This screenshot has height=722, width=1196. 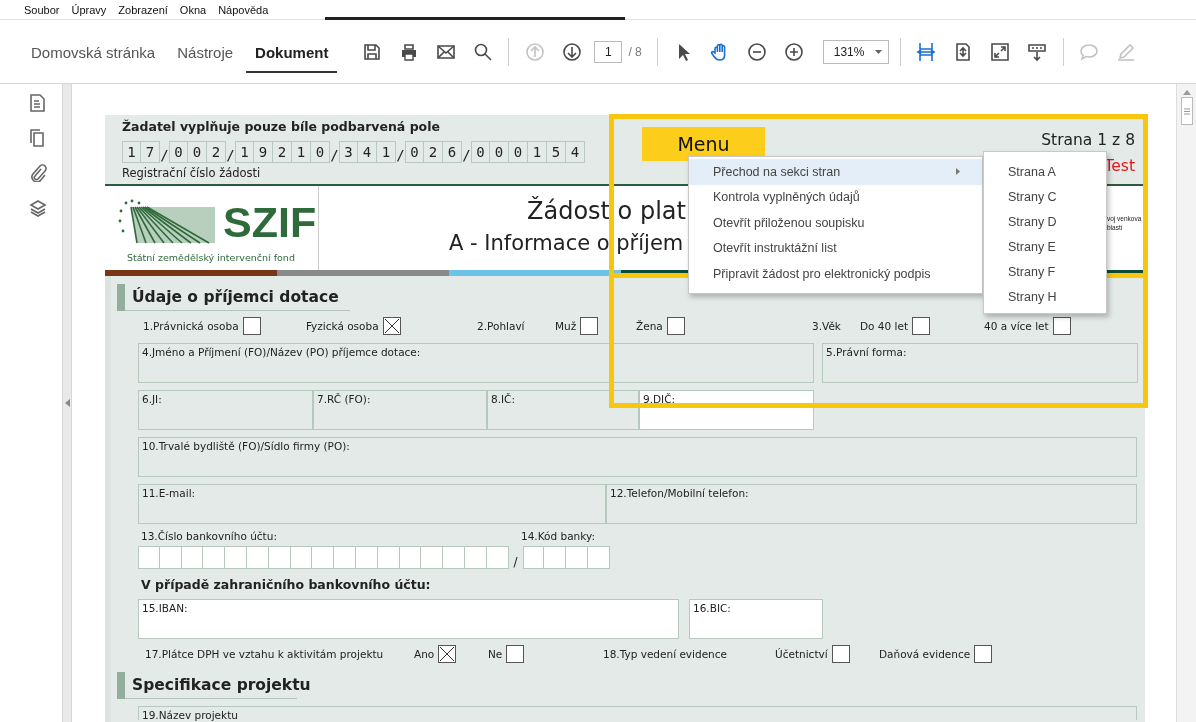 I want to click on text-field: 4.Jméno a Příjmení (FO)/Název (PO) příjemce dotace:, so click(x=476, y=363).